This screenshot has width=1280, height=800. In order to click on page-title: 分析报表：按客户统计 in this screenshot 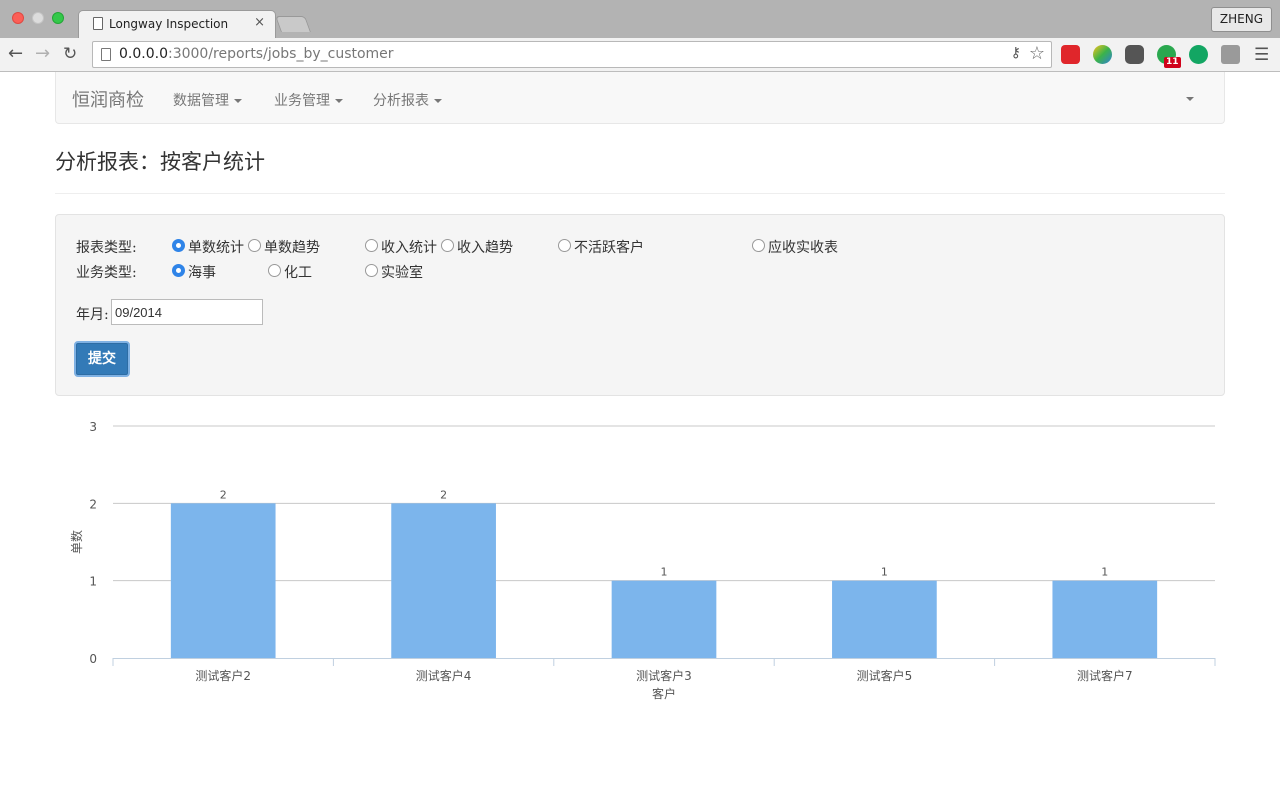, I will do `click(160, 162)`.